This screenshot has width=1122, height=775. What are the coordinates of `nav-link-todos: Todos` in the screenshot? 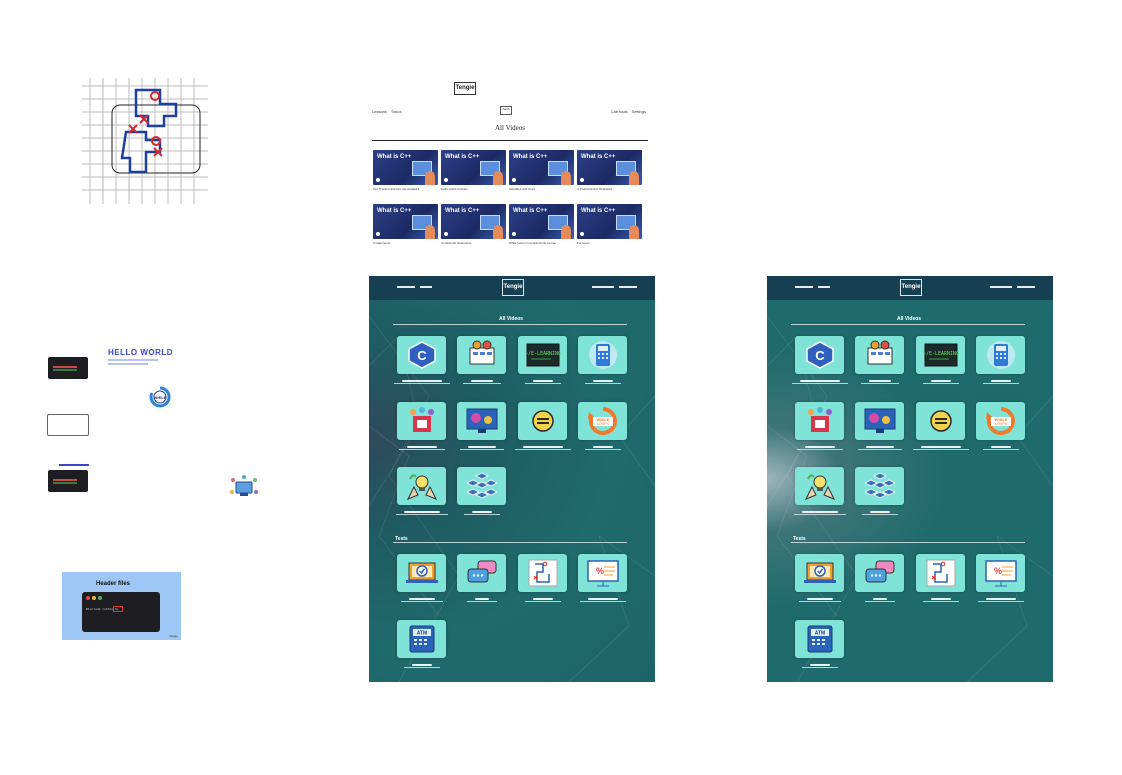 It's located at (396, 111).